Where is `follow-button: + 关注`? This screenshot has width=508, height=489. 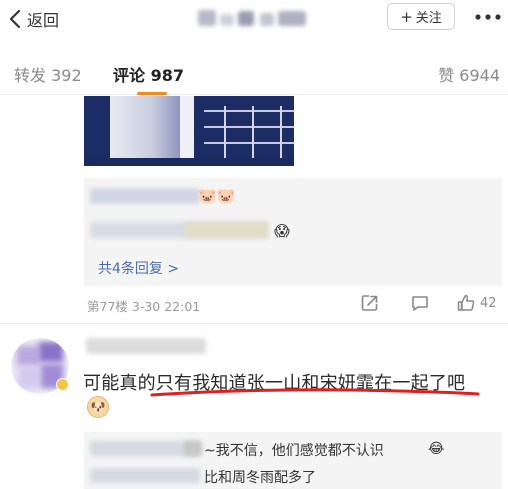 follow-button: + 关注 is located at coordinates (421, 16).